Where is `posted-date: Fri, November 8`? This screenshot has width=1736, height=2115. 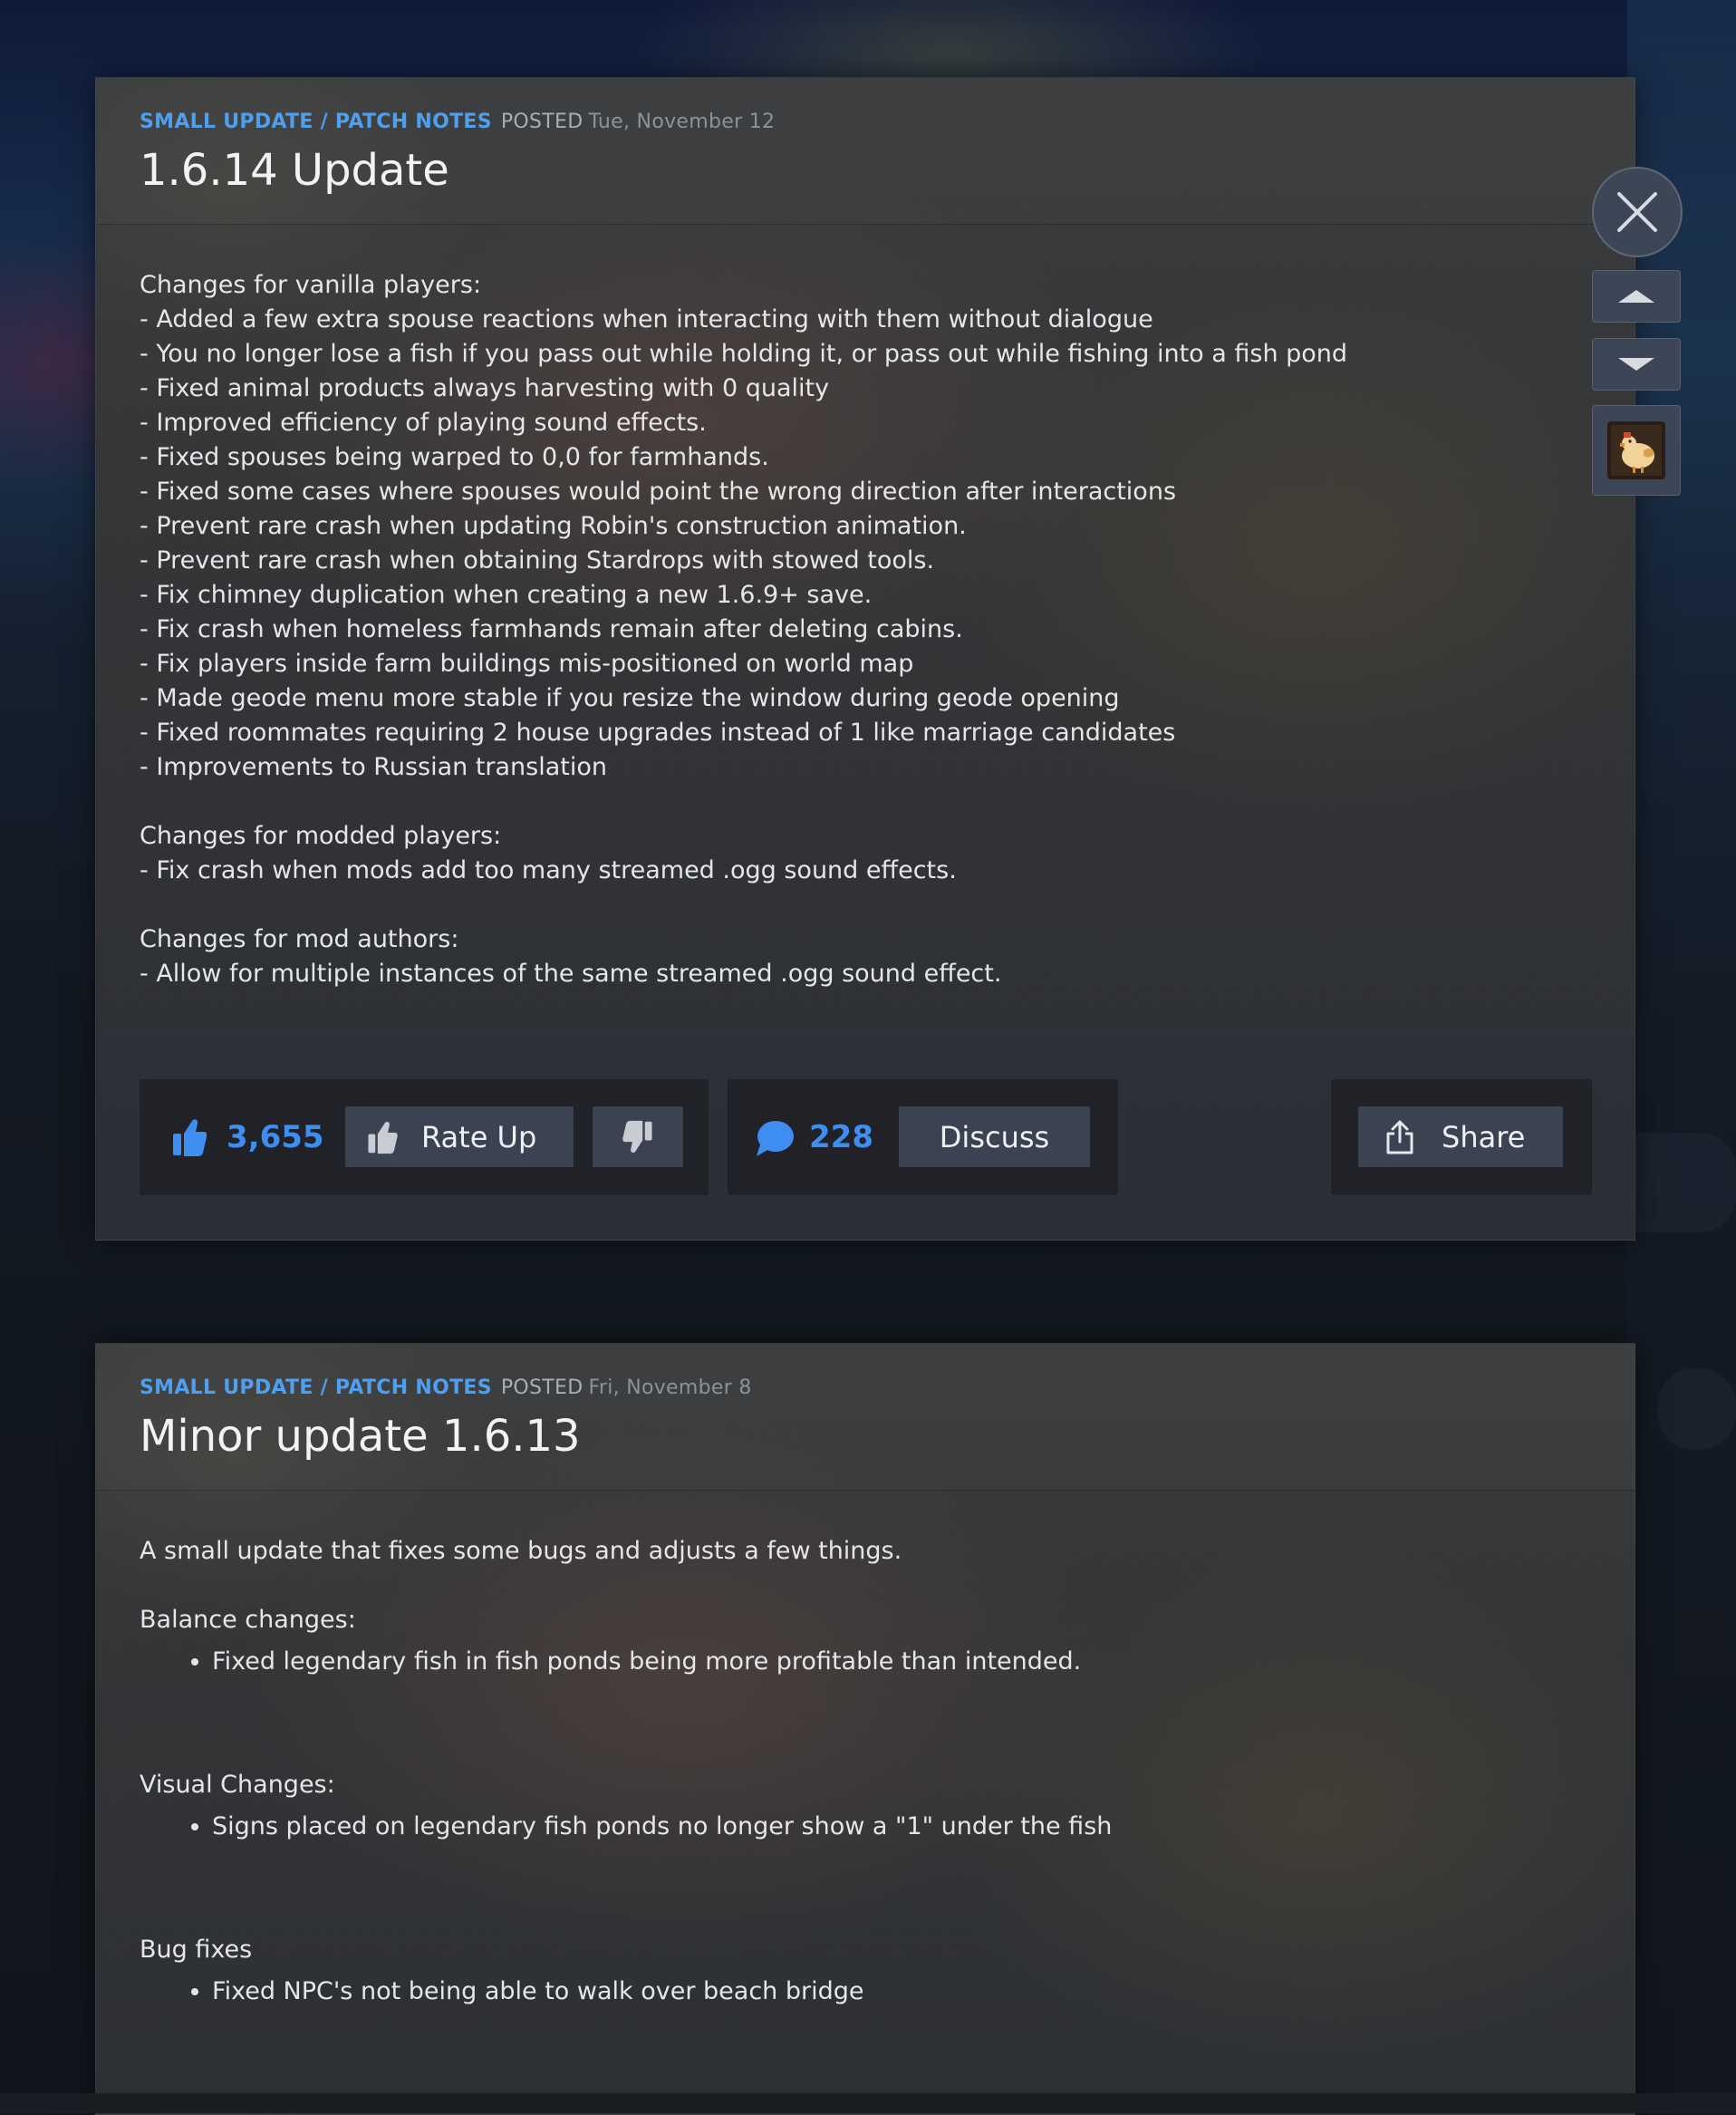
posted-date: Fri, November 8 is located at coordinates (670, 1388).